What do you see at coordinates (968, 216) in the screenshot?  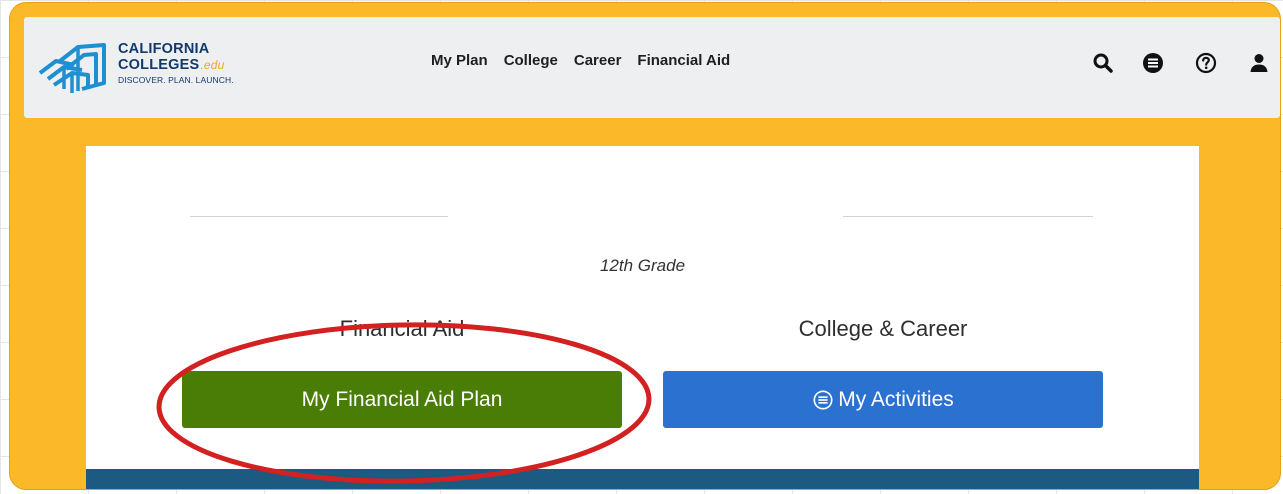 I see `right-divider` at bounding box center [968, 216].